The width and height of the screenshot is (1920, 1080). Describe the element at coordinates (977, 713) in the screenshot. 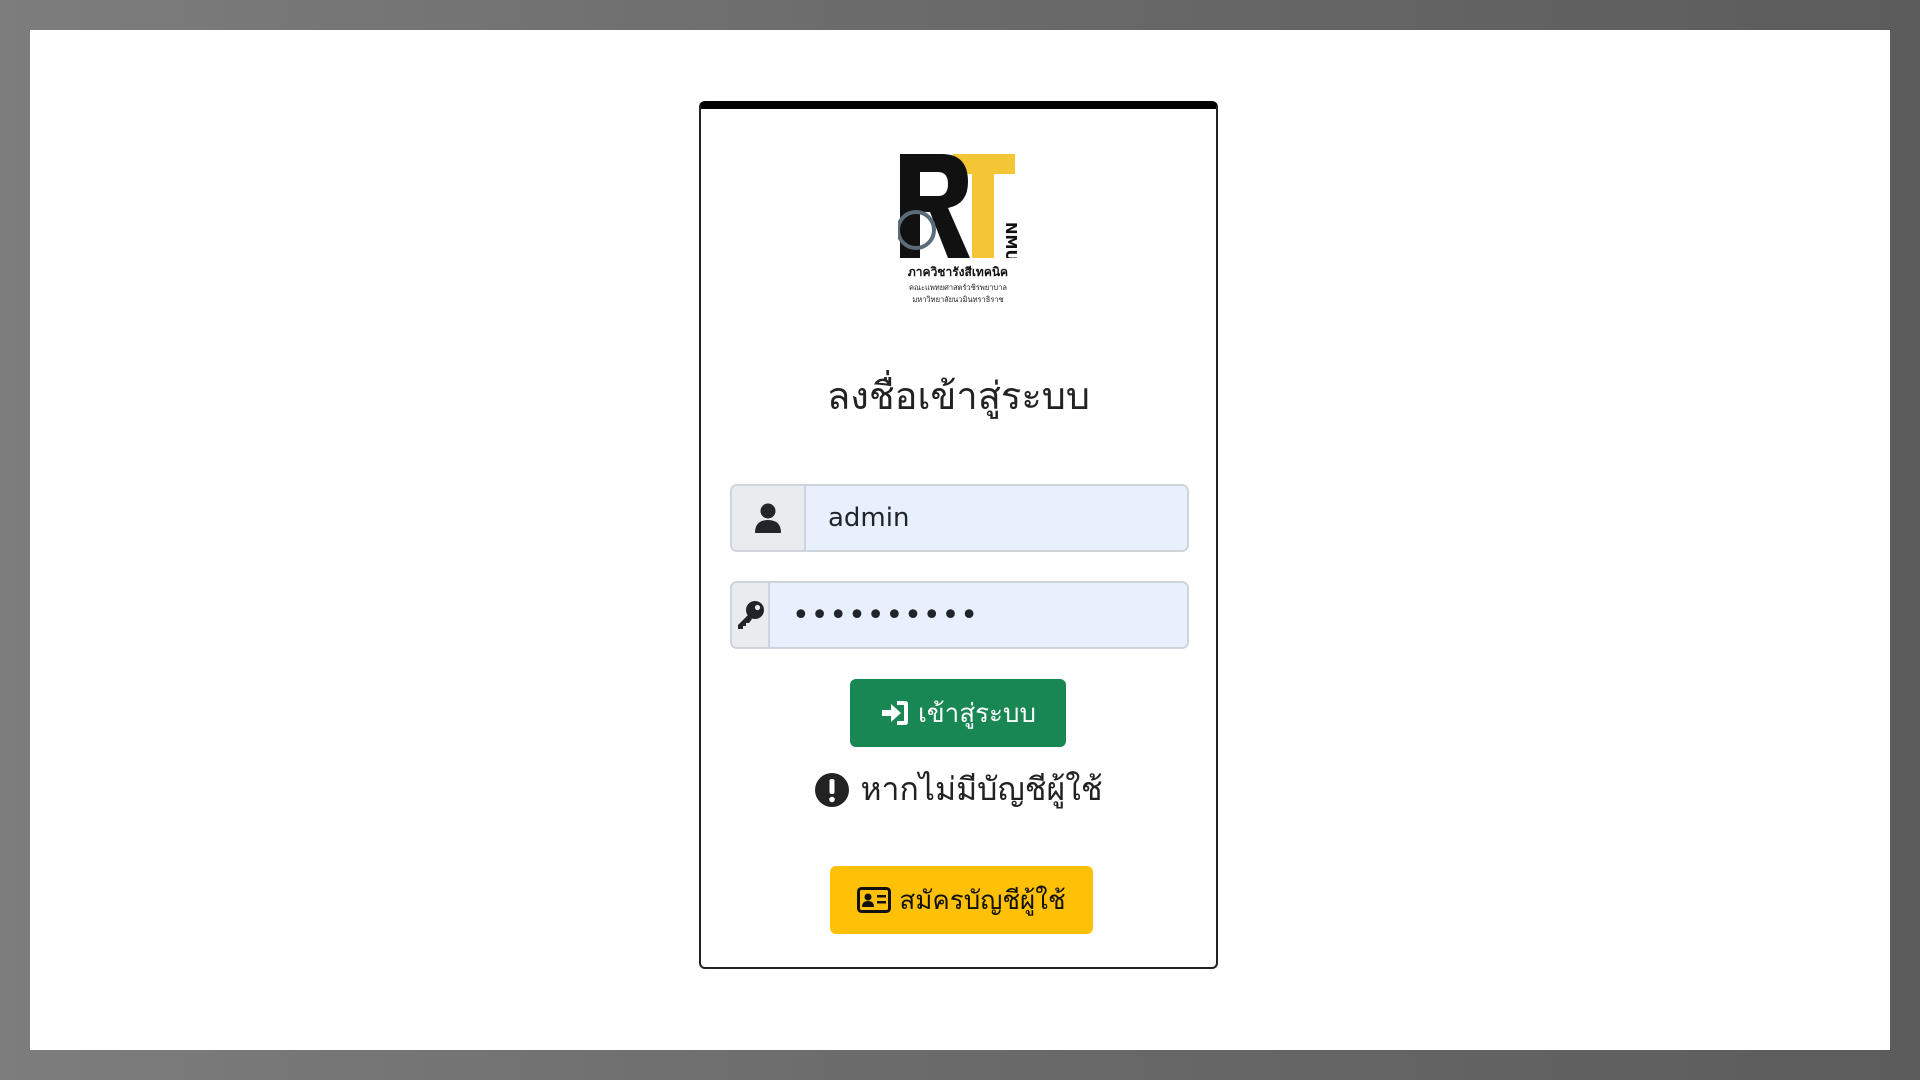

I see `login-button-label: เข้าสู่ระบบ` at that location.